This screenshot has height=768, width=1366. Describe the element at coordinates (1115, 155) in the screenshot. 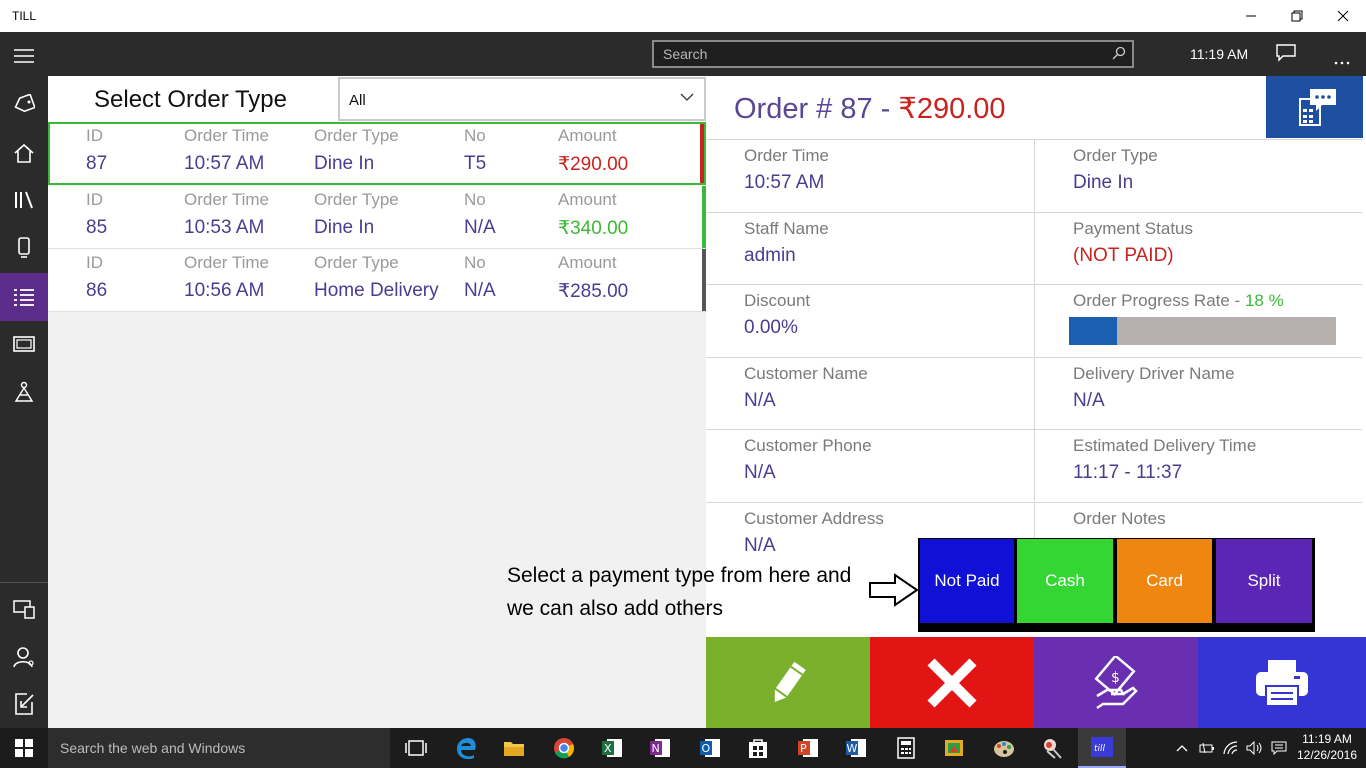

I see `order-type-label: Order Type` at that location.